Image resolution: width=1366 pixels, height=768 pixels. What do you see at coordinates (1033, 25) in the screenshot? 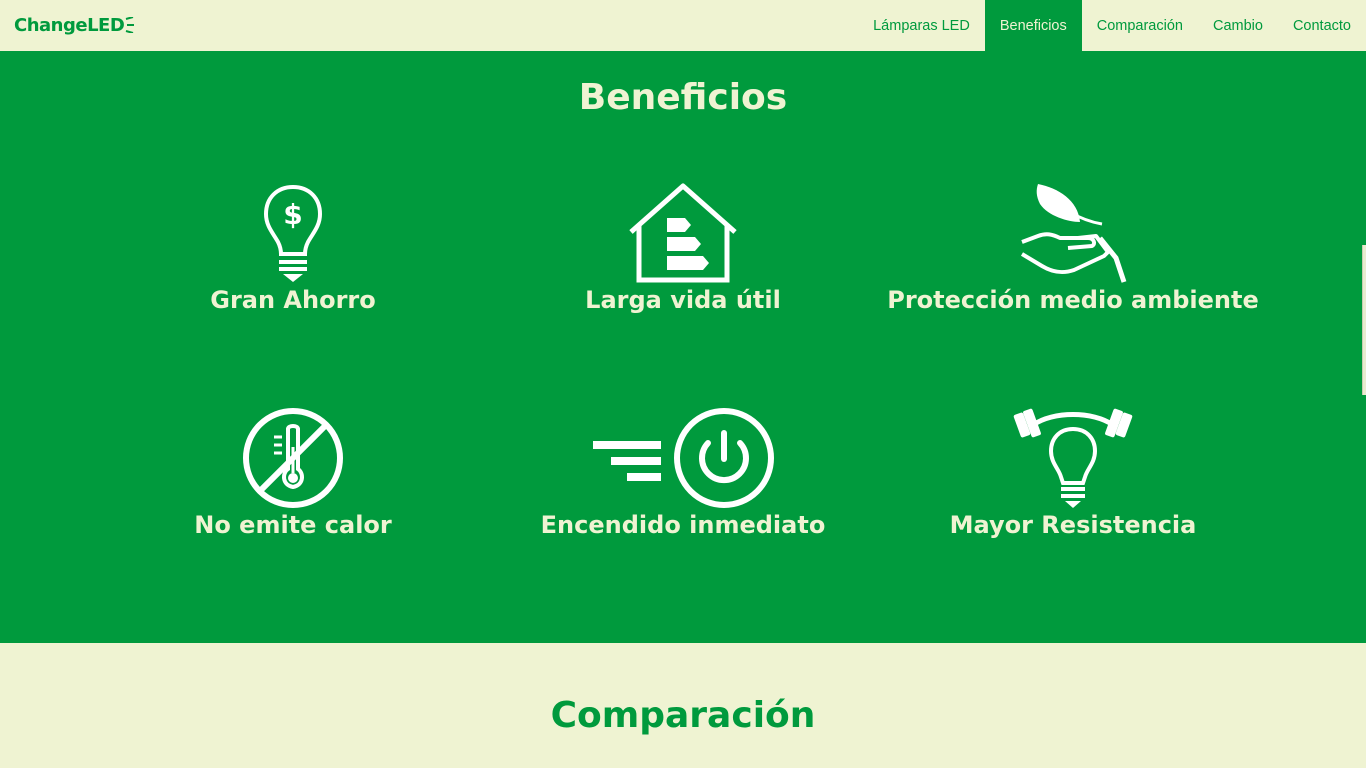
I see `nav-item-beneficios: Beneficios` at bounding box center [1033, 25].